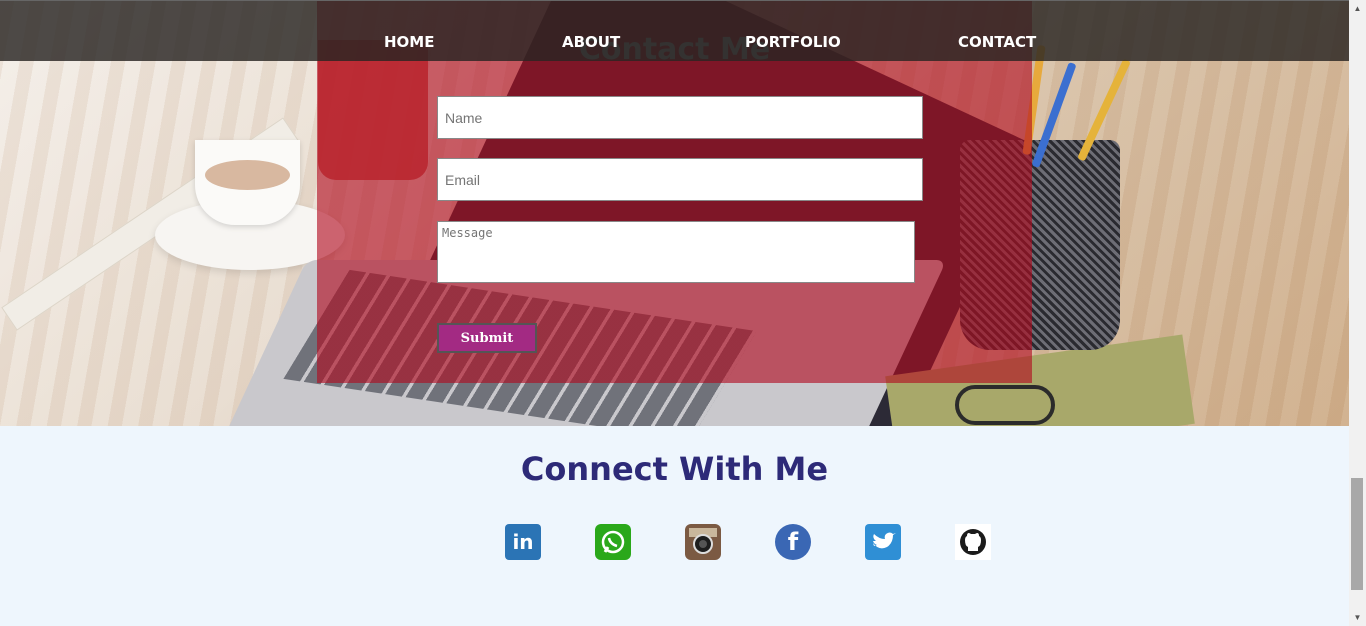  I want to click on nav-home: HOME, so click(409, 42).